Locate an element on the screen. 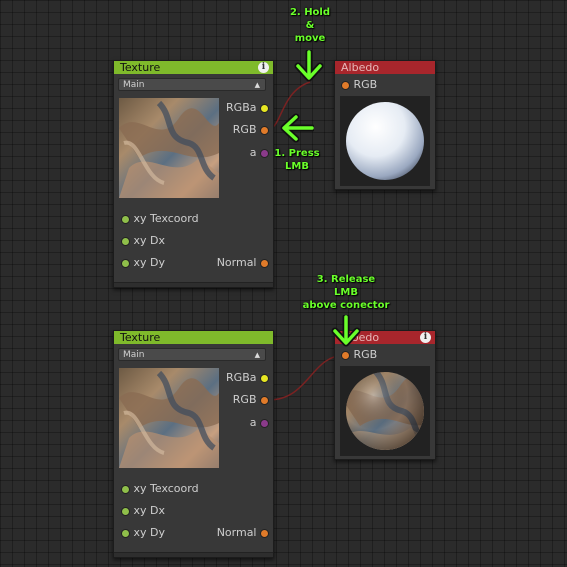 The height and width of the screenshot is (567, 567). texture-node-header: Texture is located at coordinates (193, 337).